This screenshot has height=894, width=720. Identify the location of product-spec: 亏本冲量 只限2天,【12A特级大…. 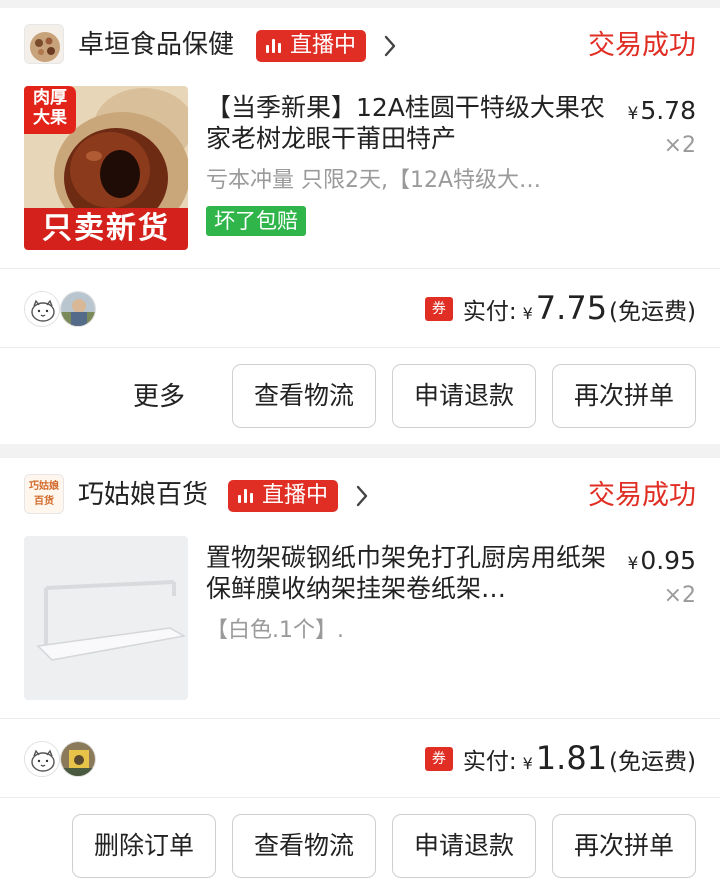
(374, 180).